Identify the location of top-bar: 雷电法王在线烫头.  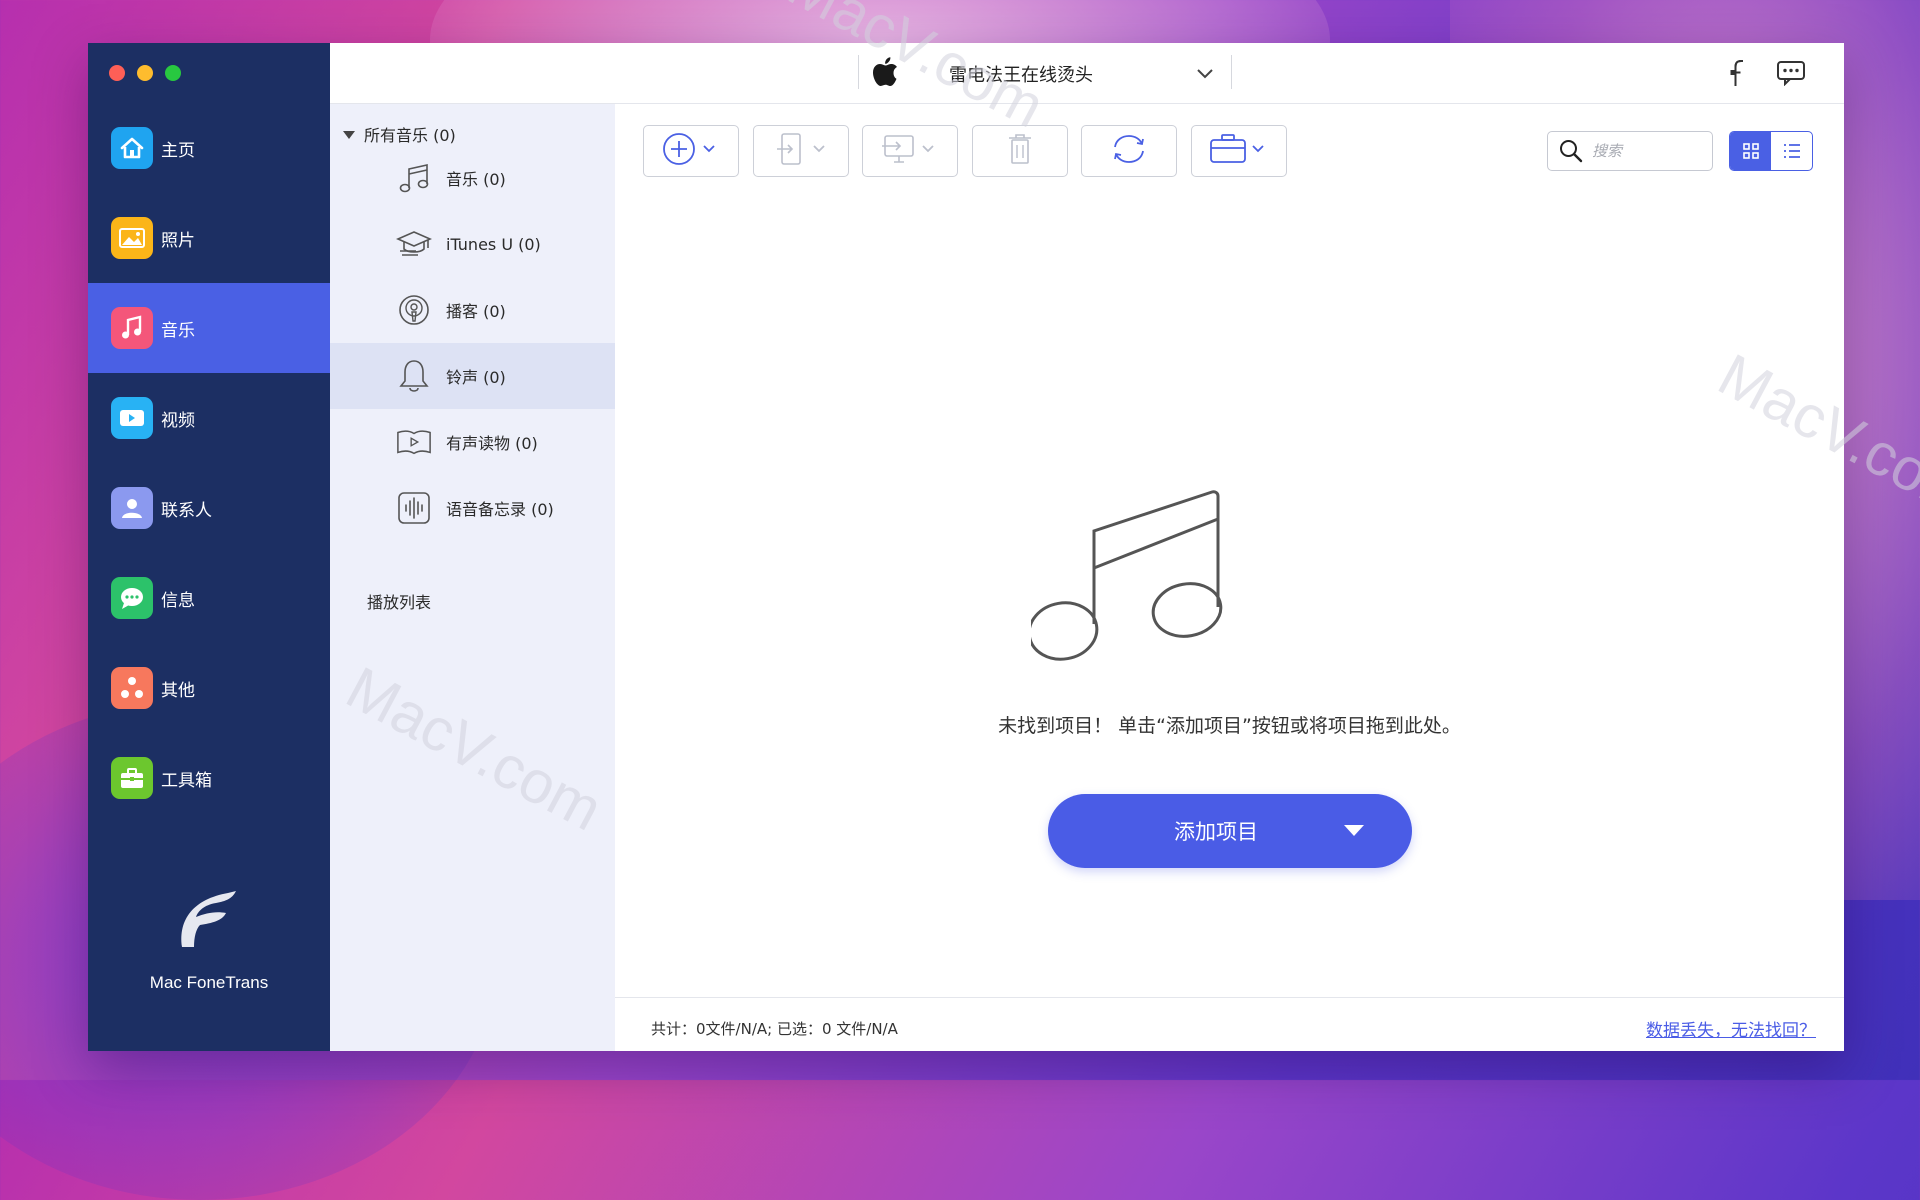
(1087, 73).